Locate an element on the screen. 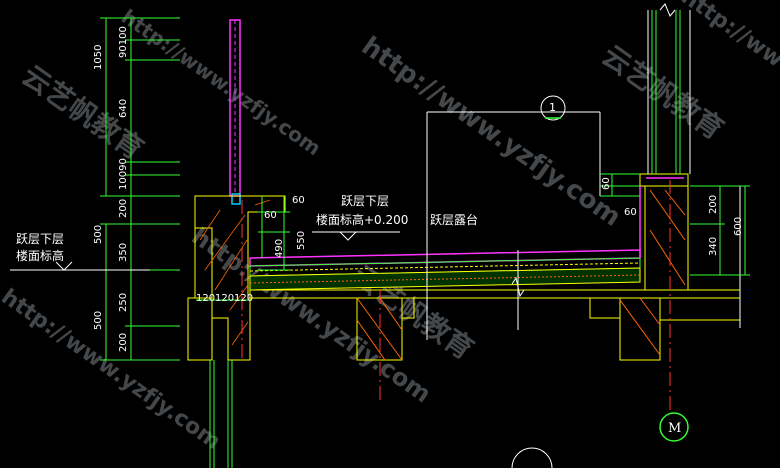  left-level-line2: 楼面标高 is located at coordinates (40, 255).